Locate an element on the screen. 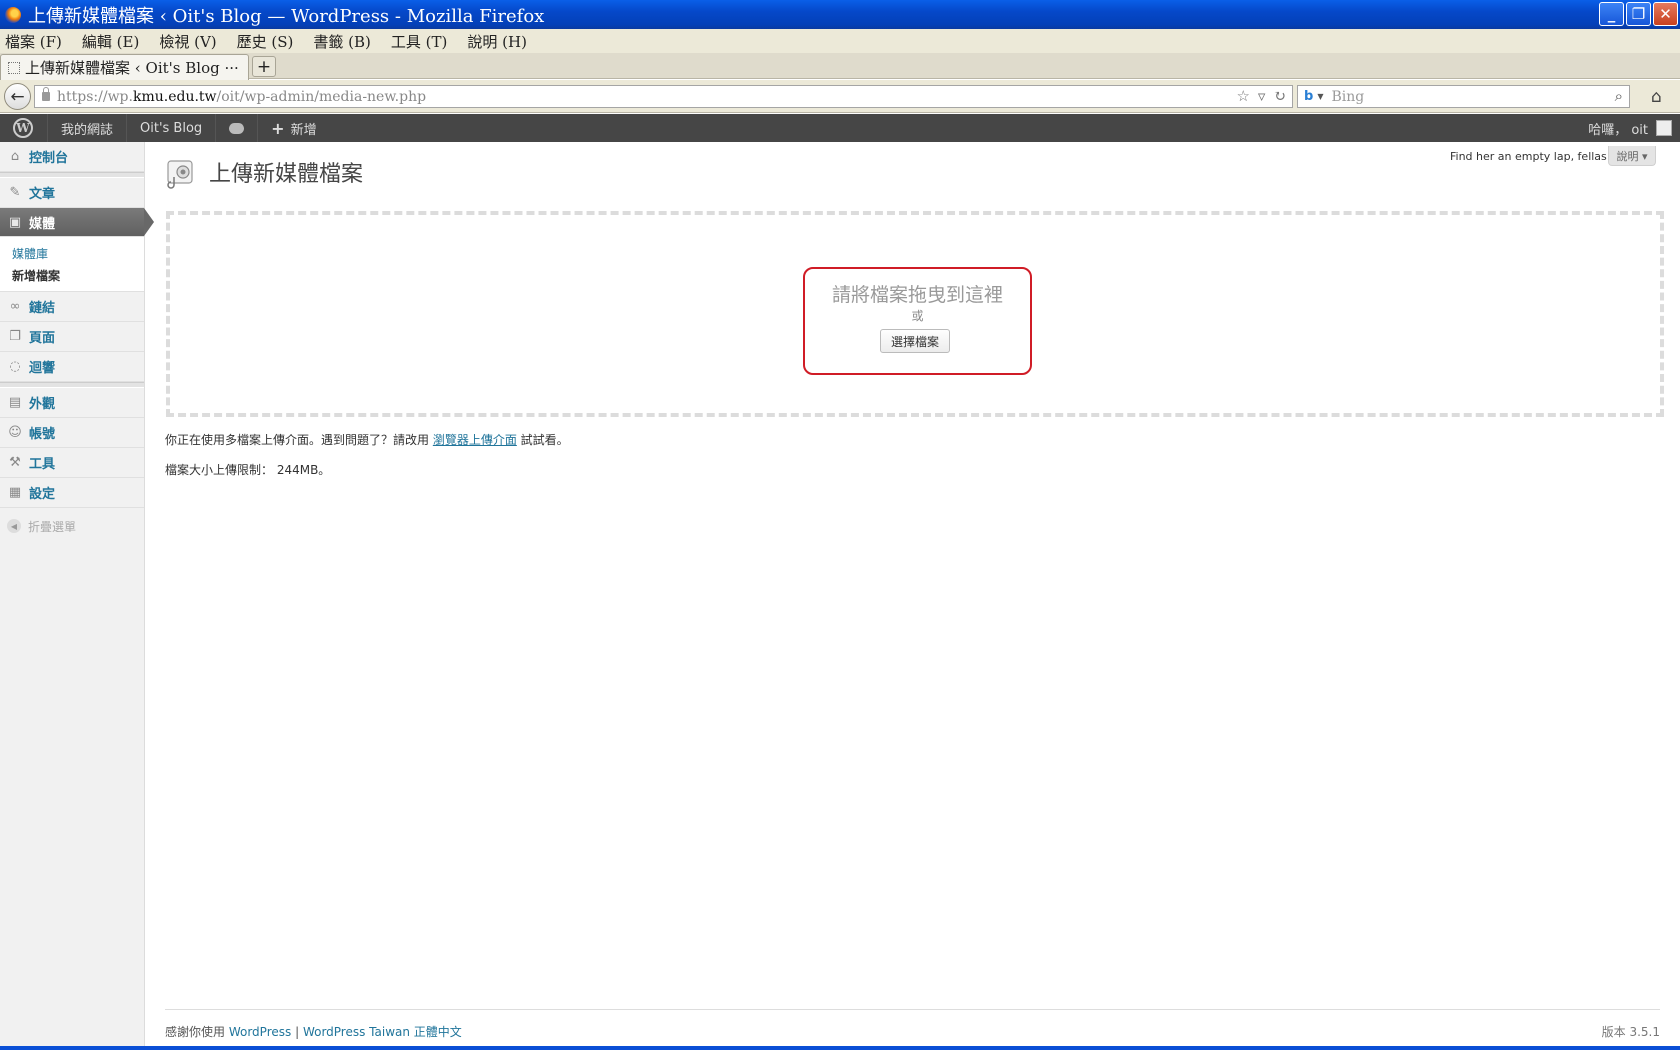 This screenshot has height=1050, width=1680. tab-bar: 上傳新媒體檔案 ‹ Oit's Blog ··· + is located at coordinates (840, 66).